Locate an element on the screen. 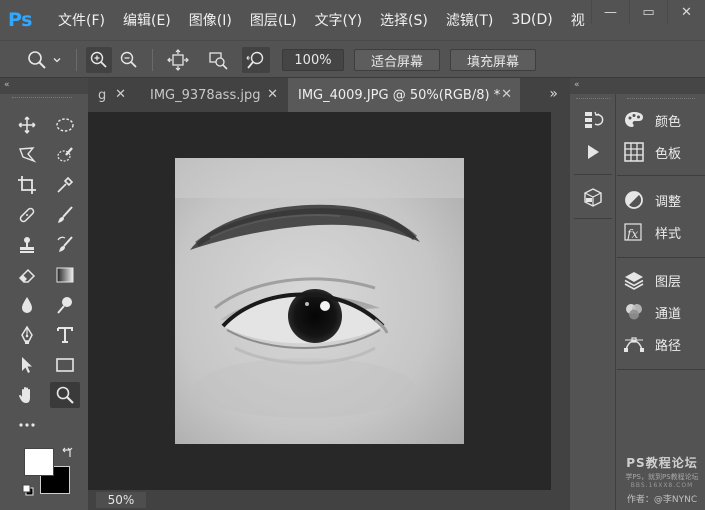 The width and height of the screenshot is (705, 510). scrubby-zoom-icon is located at coordinates (255, 60).